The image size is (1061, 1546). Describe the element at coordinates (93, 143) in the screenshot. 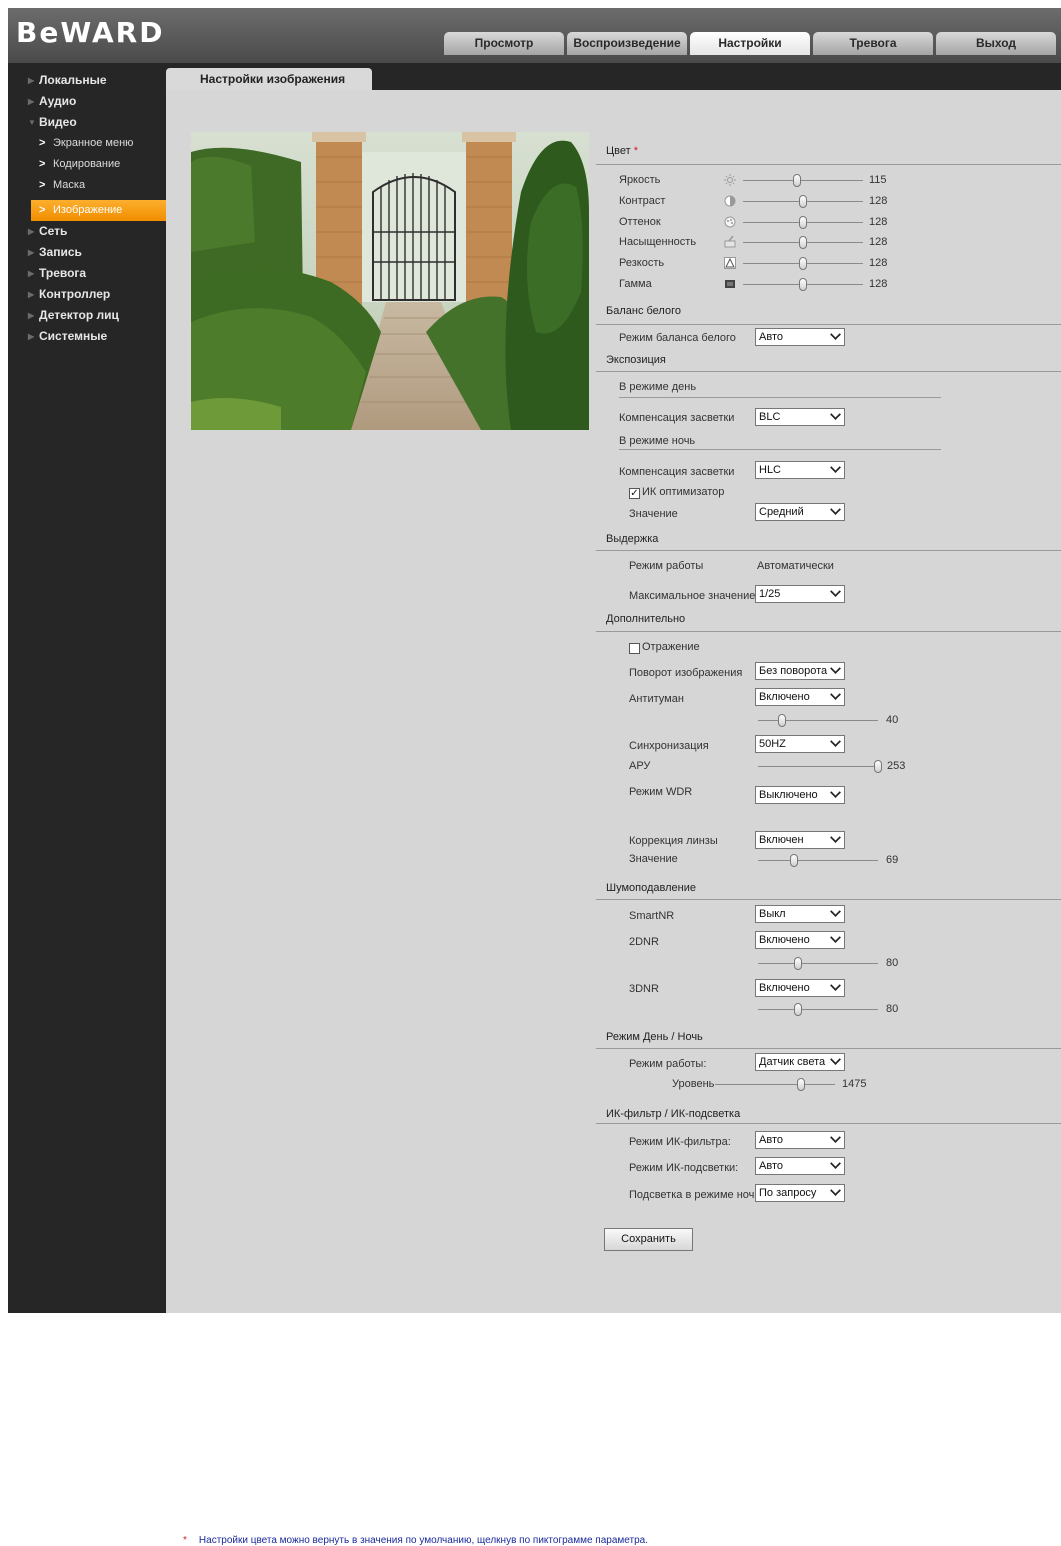

I see `sidebar-subitem-label: Экранное меню` at that location.